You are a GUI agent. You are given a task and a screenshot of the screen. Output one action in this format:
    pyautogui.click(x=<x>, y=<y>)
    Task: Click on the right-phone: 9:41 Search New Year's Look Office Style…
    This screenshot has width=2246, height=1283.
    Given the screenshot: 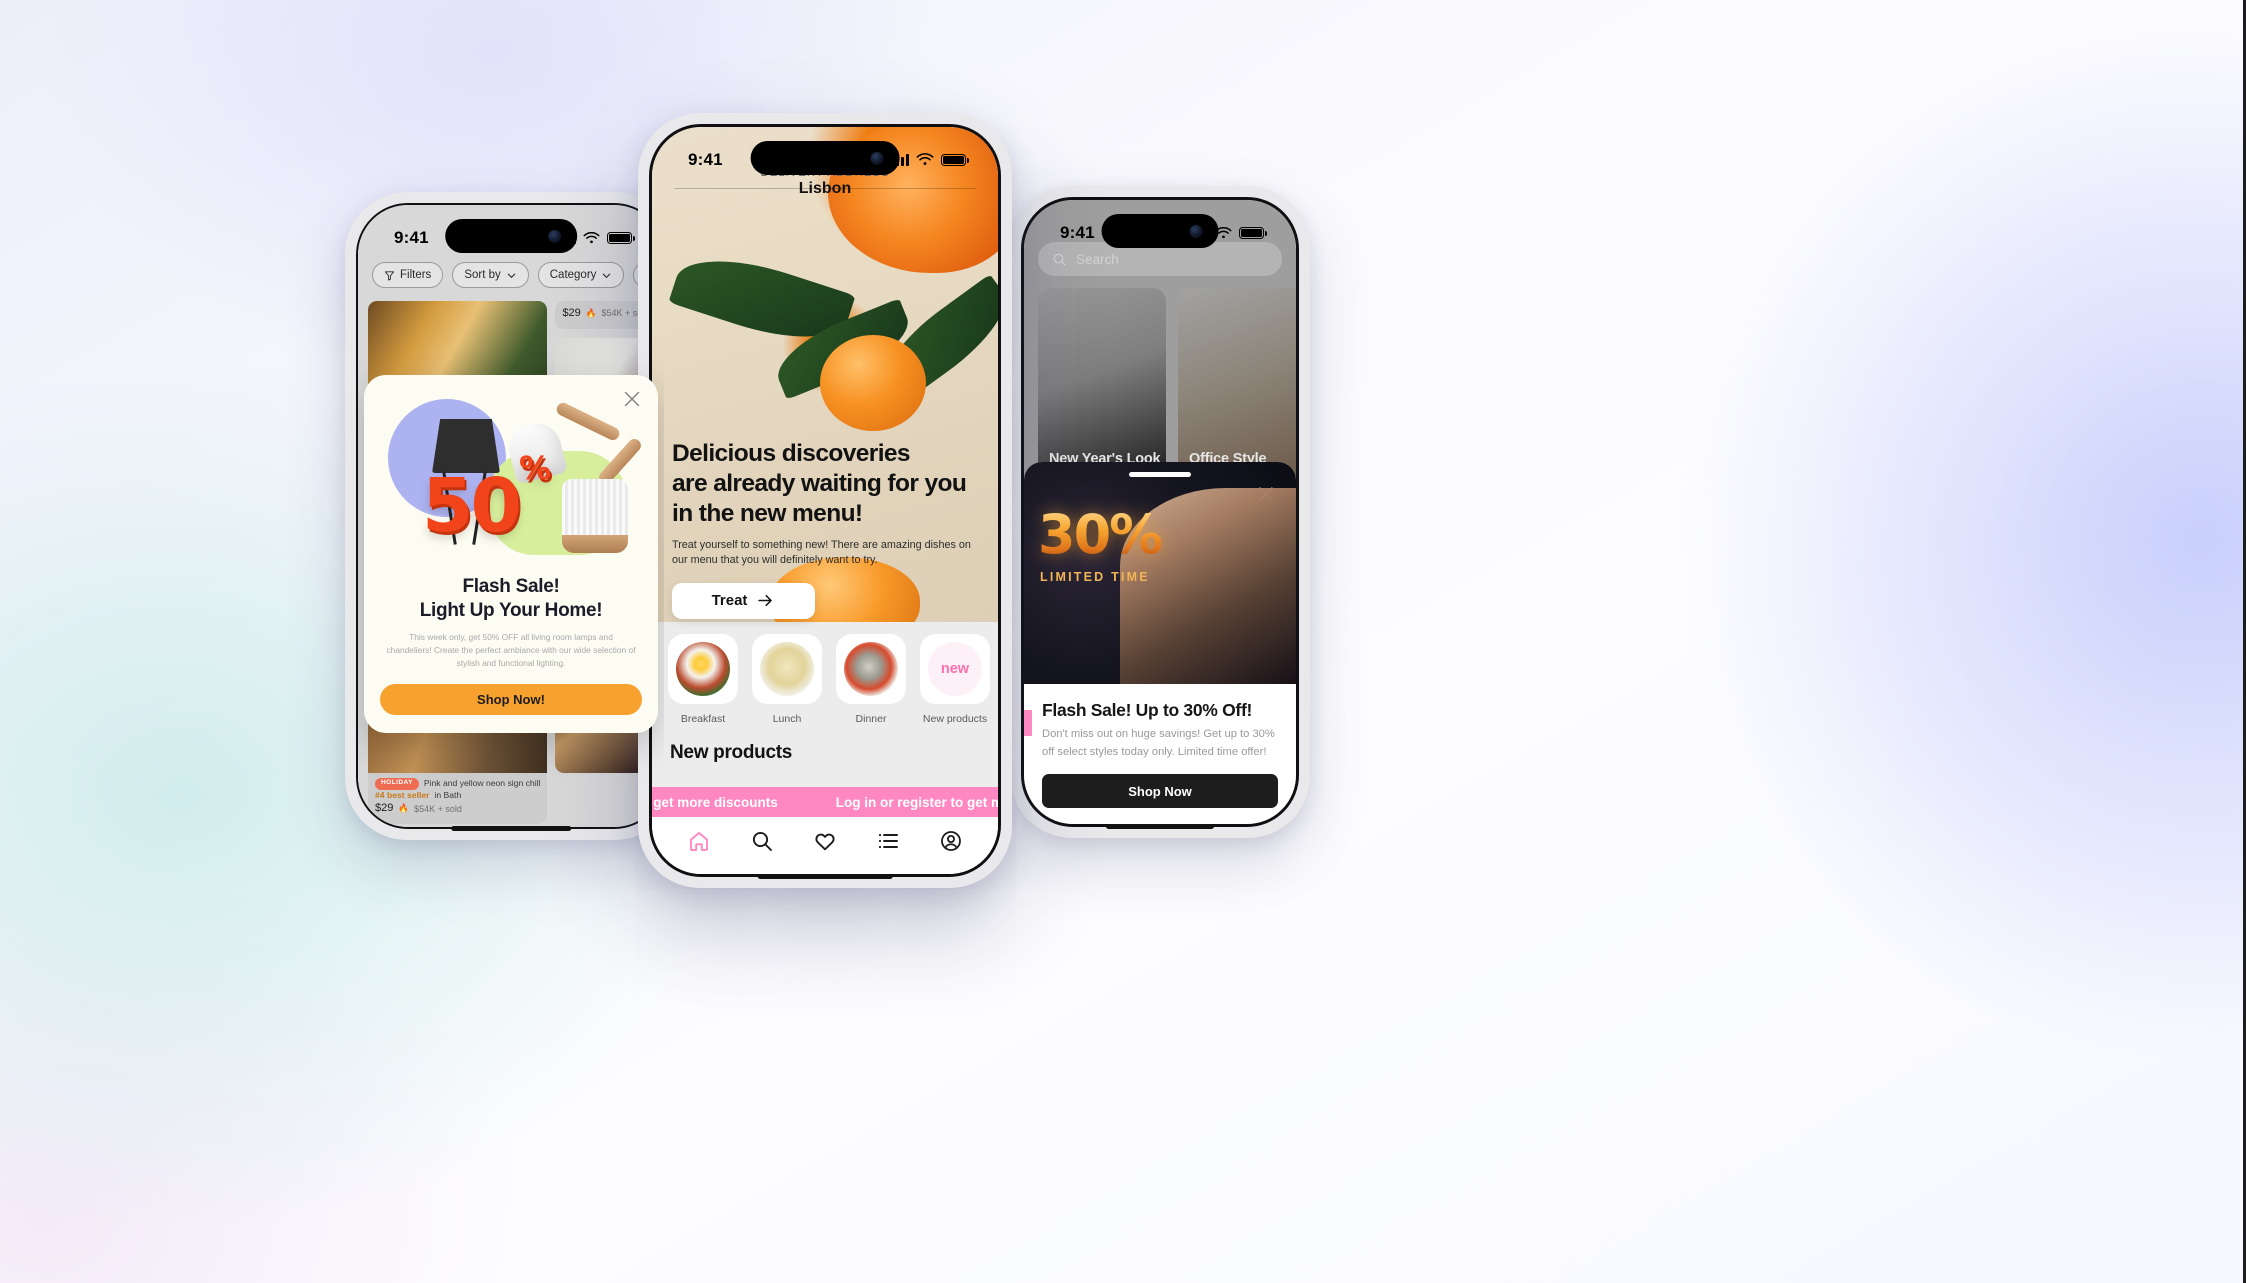 What is the action you would take?
    pyautogui.click(x=1160, y=512)
    